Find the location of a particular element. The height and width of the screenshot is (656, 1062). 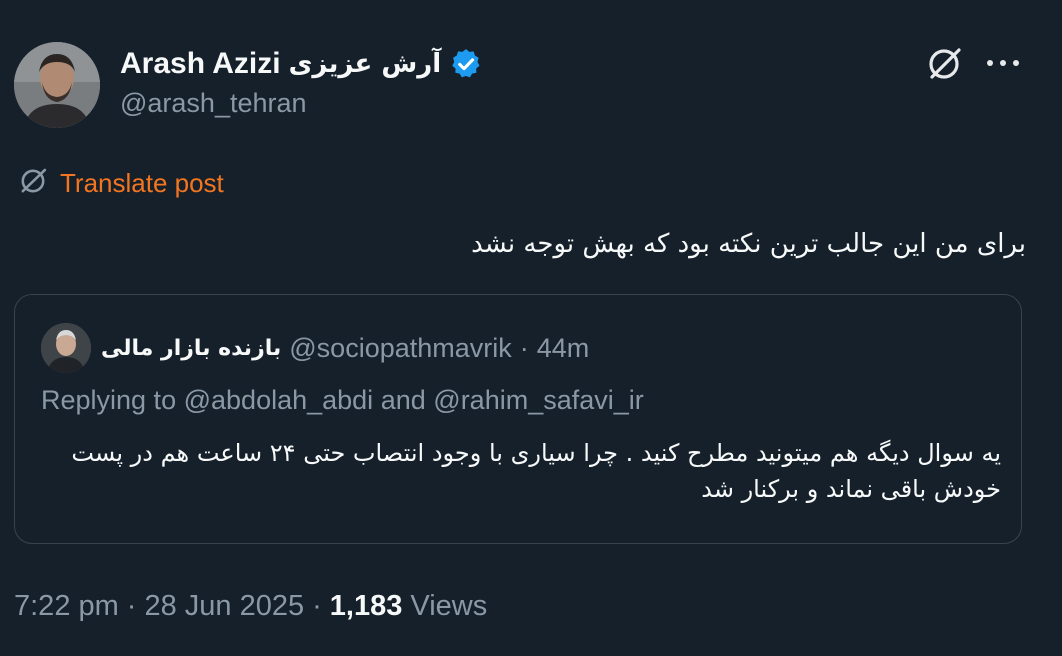

author-name-fa: آرش عزیزی is located at coordinates (365, 64).